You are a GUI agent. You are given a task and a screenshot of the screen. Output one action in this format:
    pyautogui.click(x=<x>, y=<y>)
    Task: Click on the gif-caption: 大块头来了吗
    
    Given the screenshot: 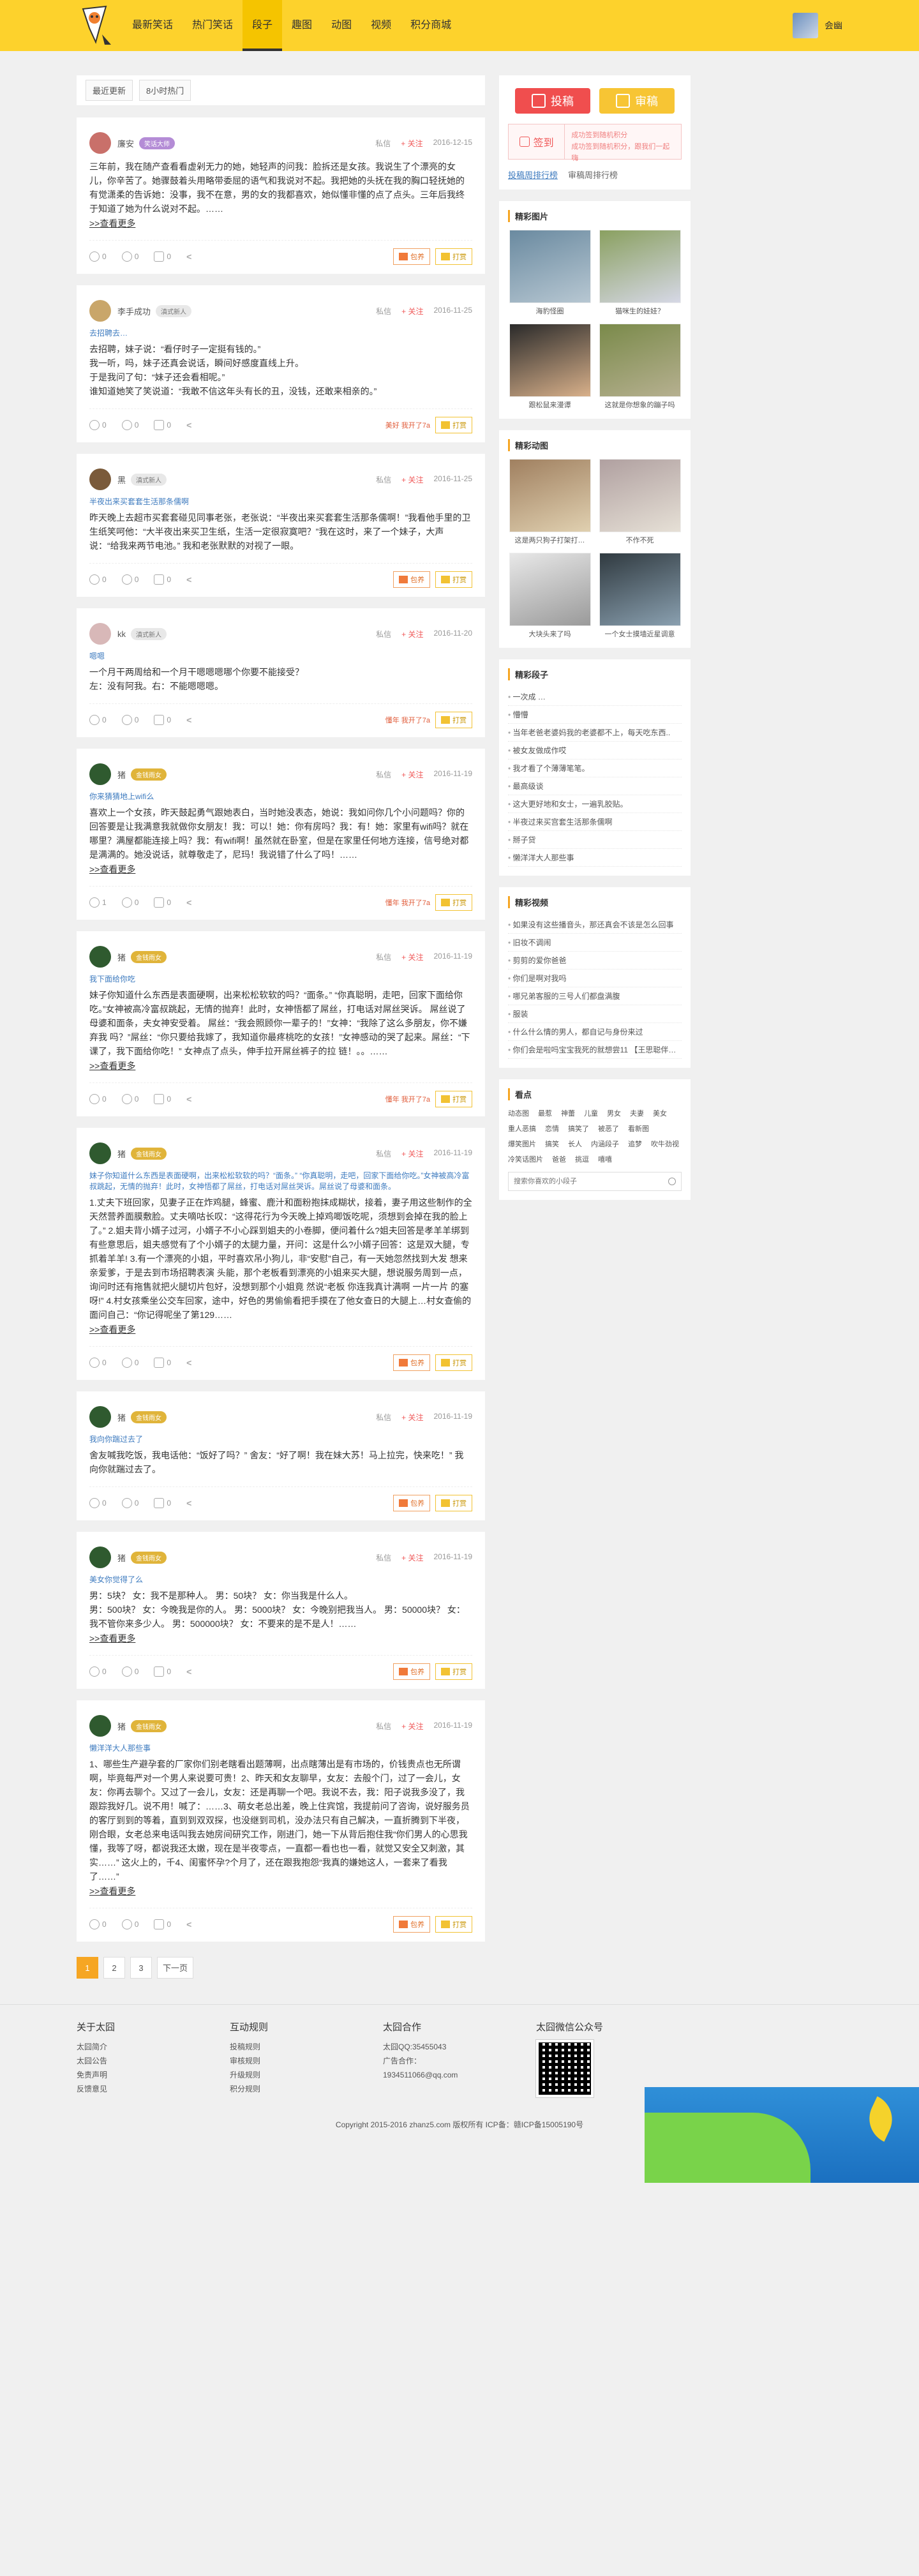 What is the action you would take?
    pyautogui.click(x=550, y=634)
    